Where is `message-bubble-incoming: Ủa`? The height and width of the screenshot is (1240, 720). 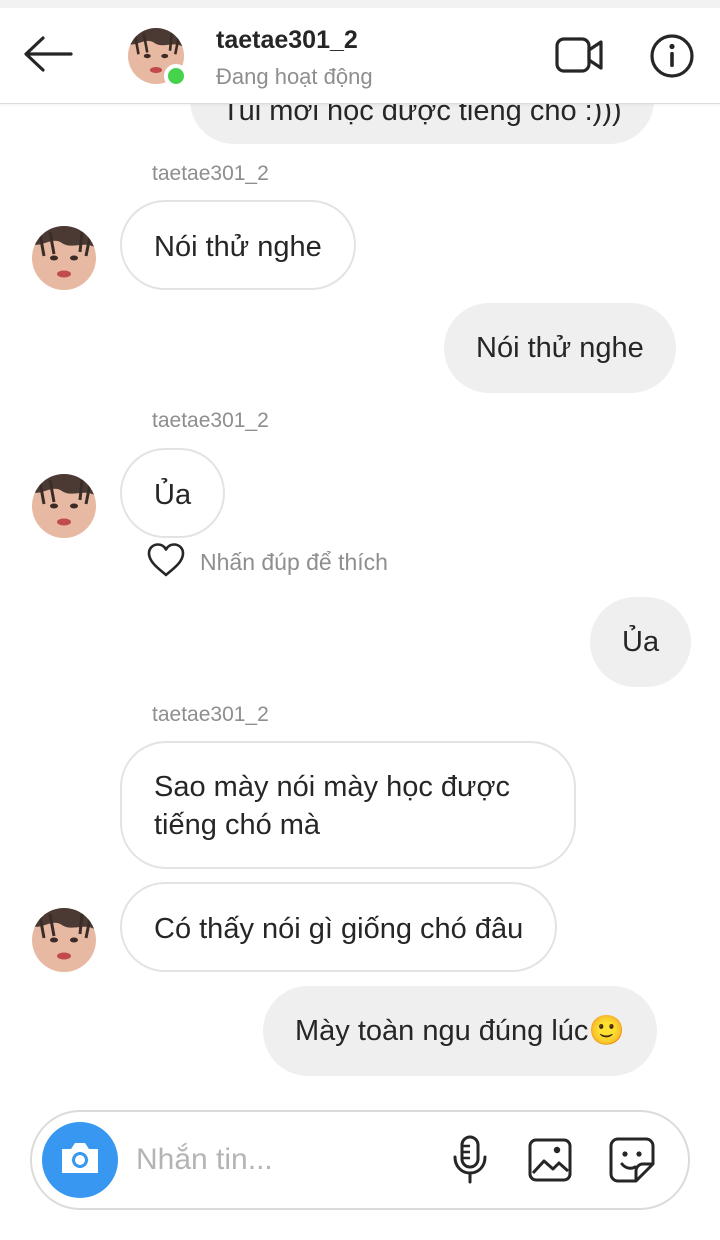
message-bubble-incoming: Ủa is located at coordinates (173, 493).